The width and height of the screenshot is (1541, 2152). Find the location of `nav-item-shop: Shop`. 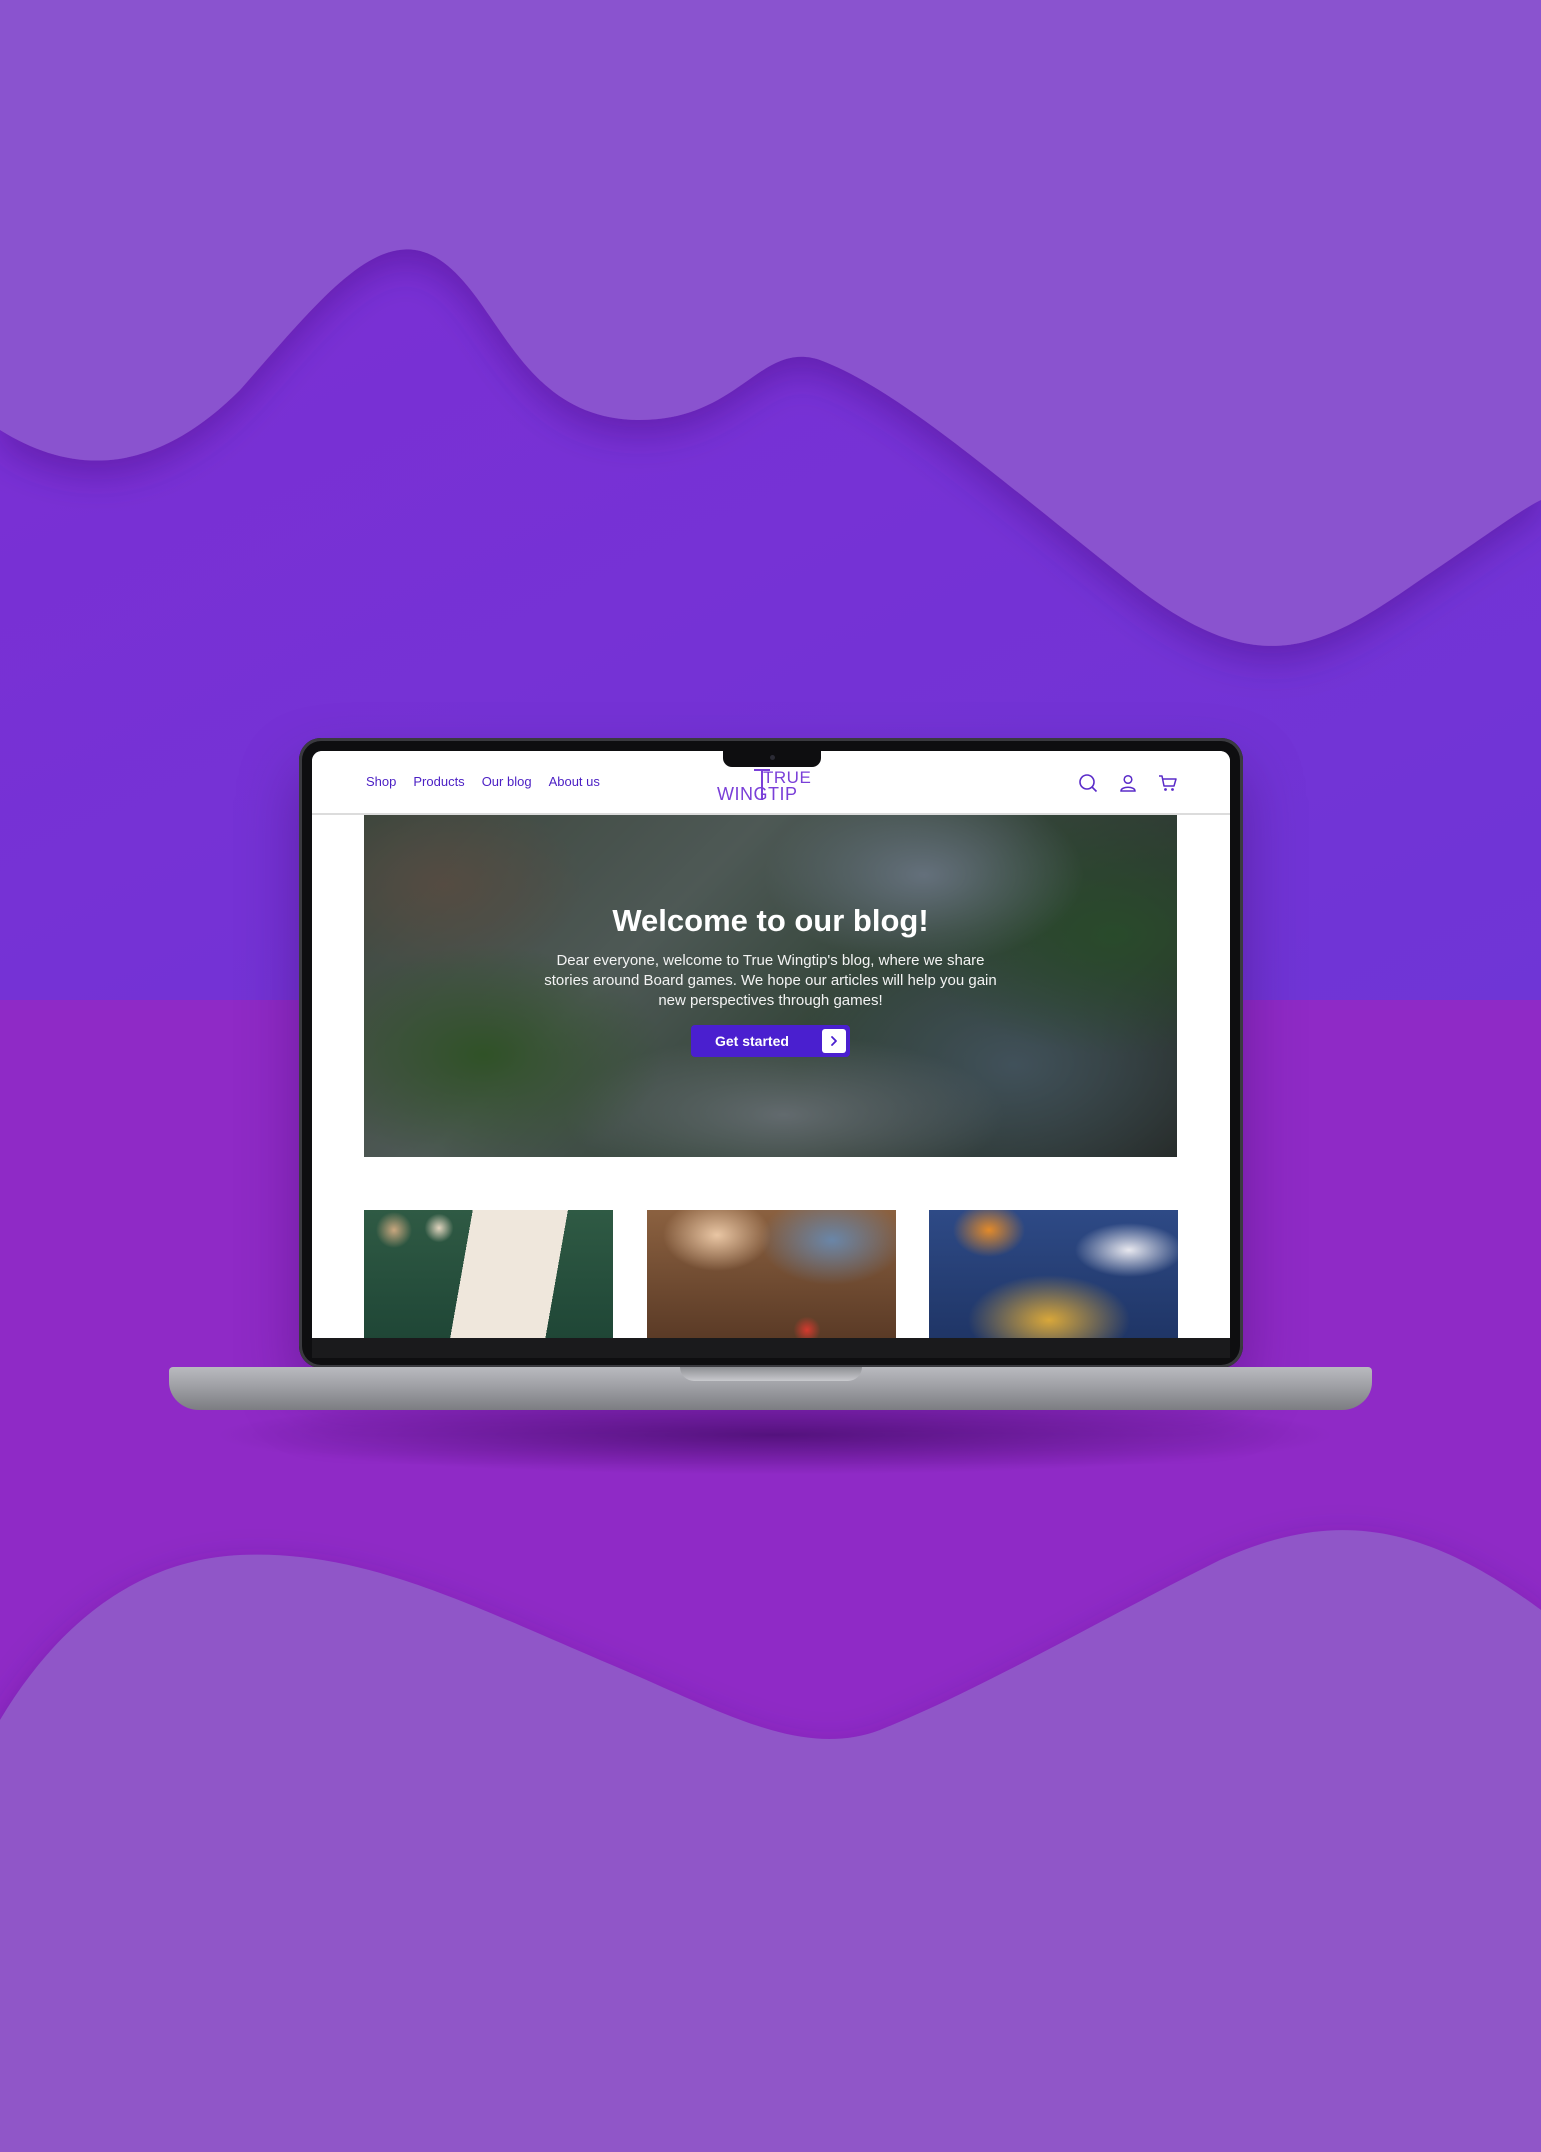

nav-item-shop: Shop is located at coordinates (381, 781).